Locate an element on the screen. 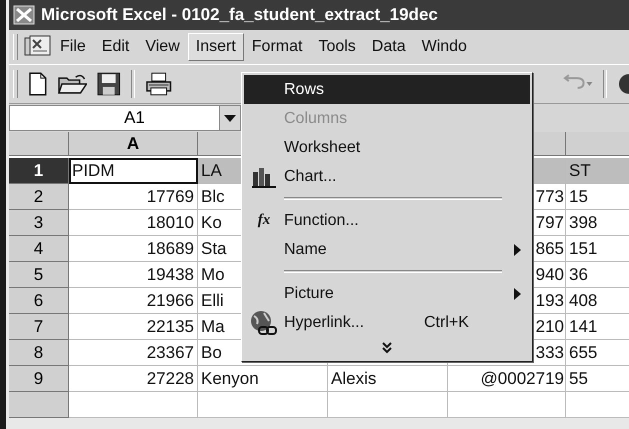  table-cell: 151 is located at coordinates (597, 249).